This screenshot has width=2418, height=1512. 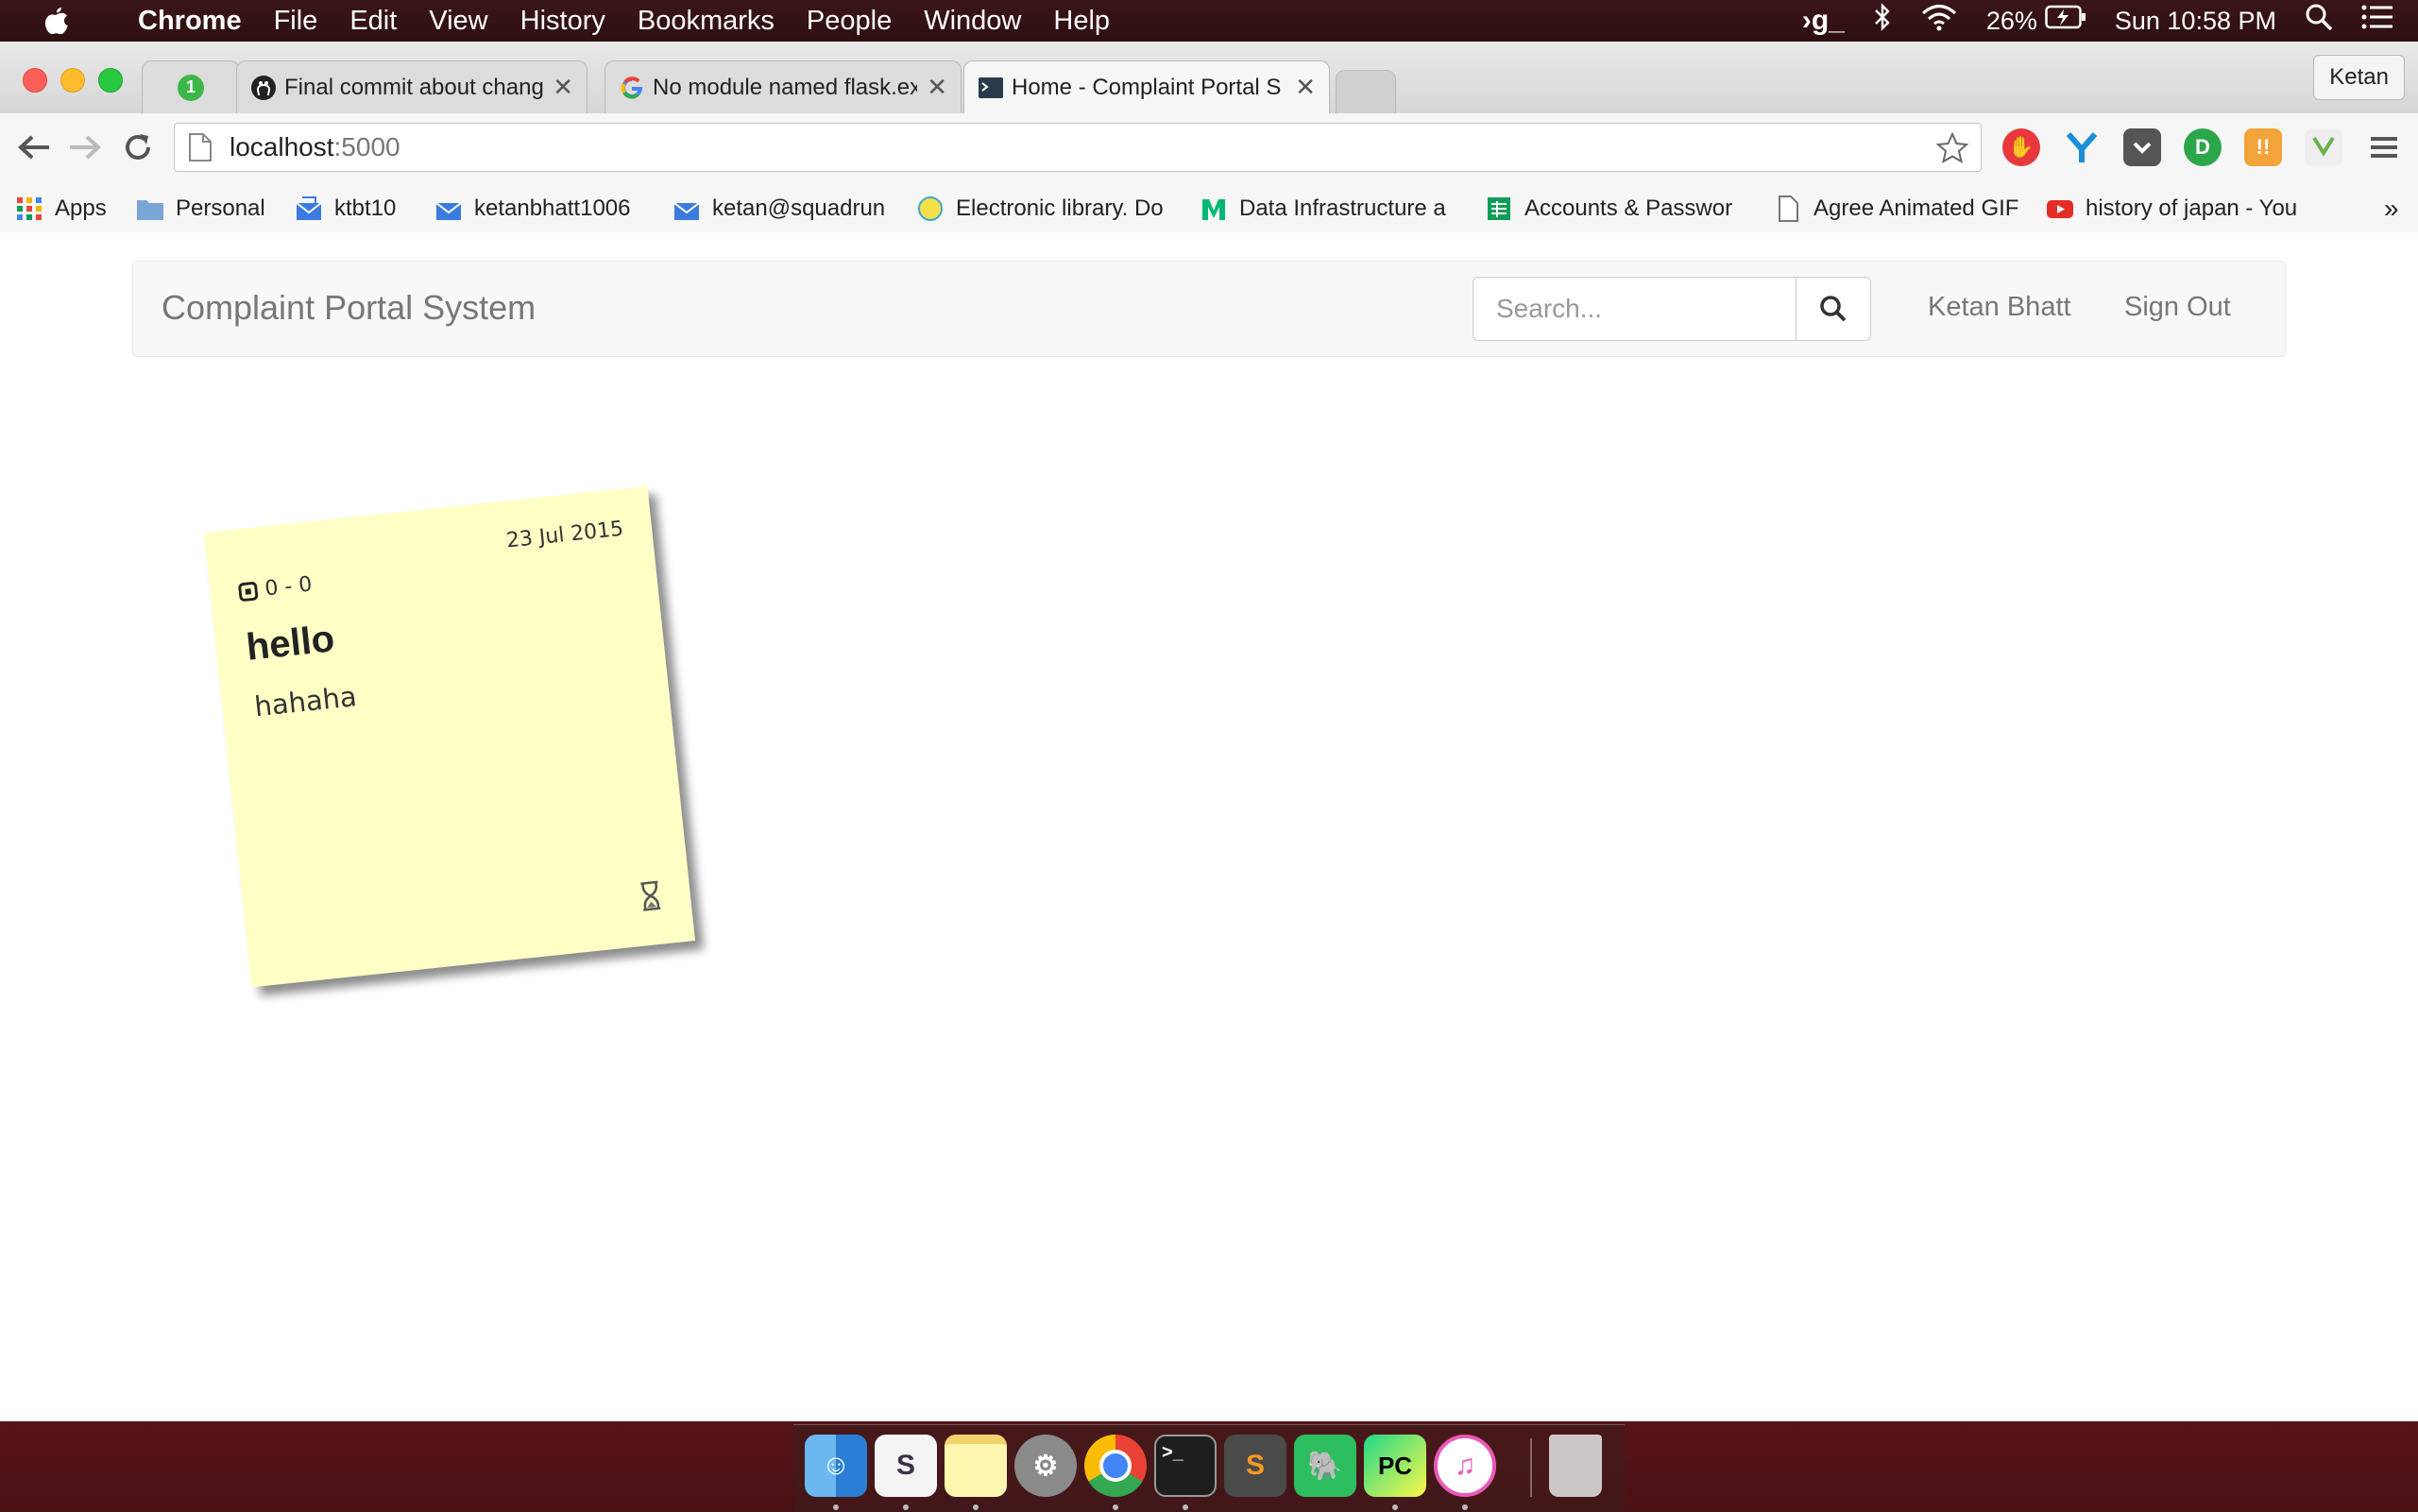 I want to click on bookmark-personal: Personal, so click(x=200, y=209).